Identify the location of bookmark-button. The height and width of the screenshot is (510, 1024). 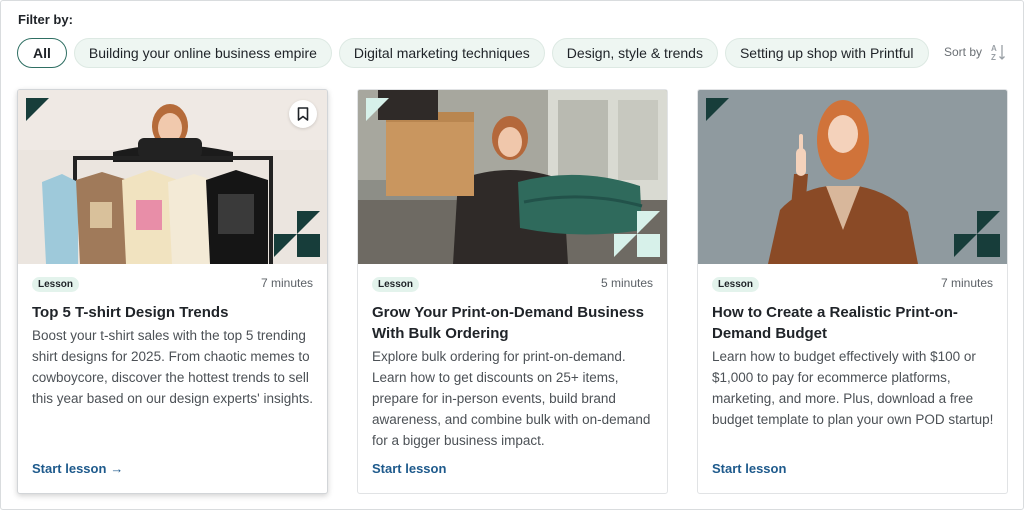
(303, 114).